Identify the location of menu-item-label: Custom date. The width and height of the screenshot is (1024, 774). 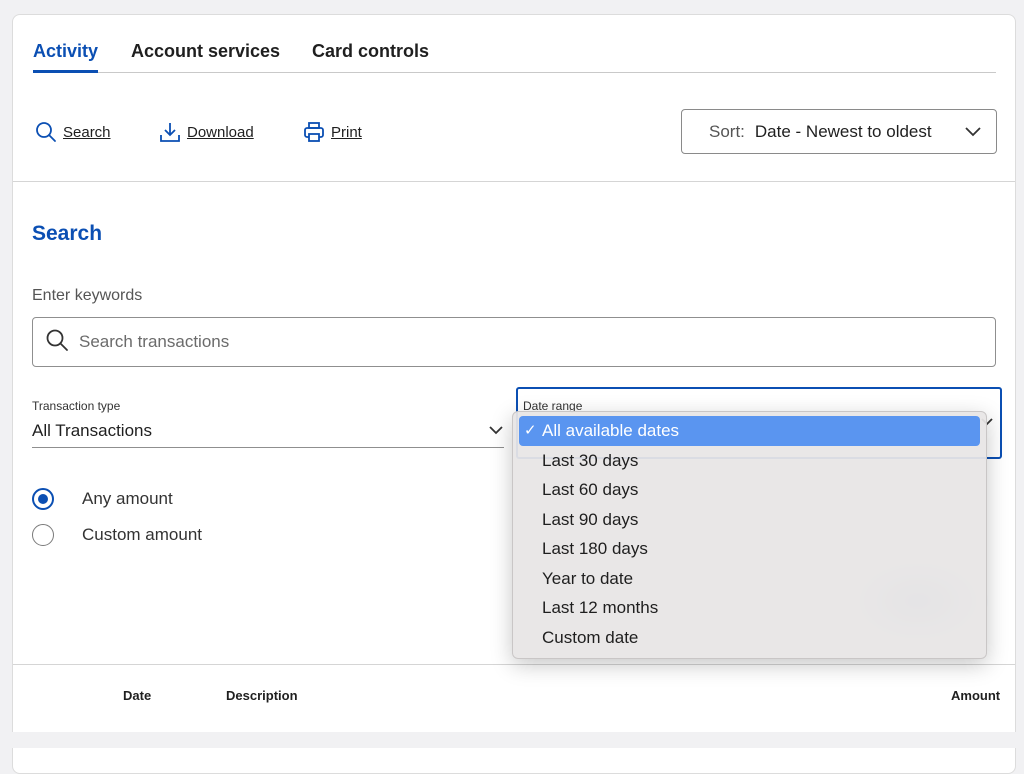
(590, 637).